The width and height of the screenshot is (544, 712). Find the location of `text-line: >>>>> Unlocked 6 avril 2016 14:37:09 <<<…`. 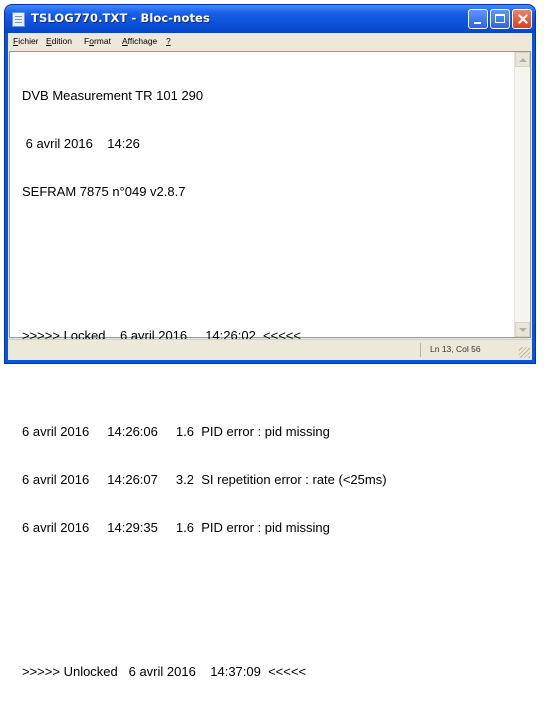

text-line: >>>>> Unlocked 6 avril 2016 14:37:09 <<<… is located at coordinates (164, 671).